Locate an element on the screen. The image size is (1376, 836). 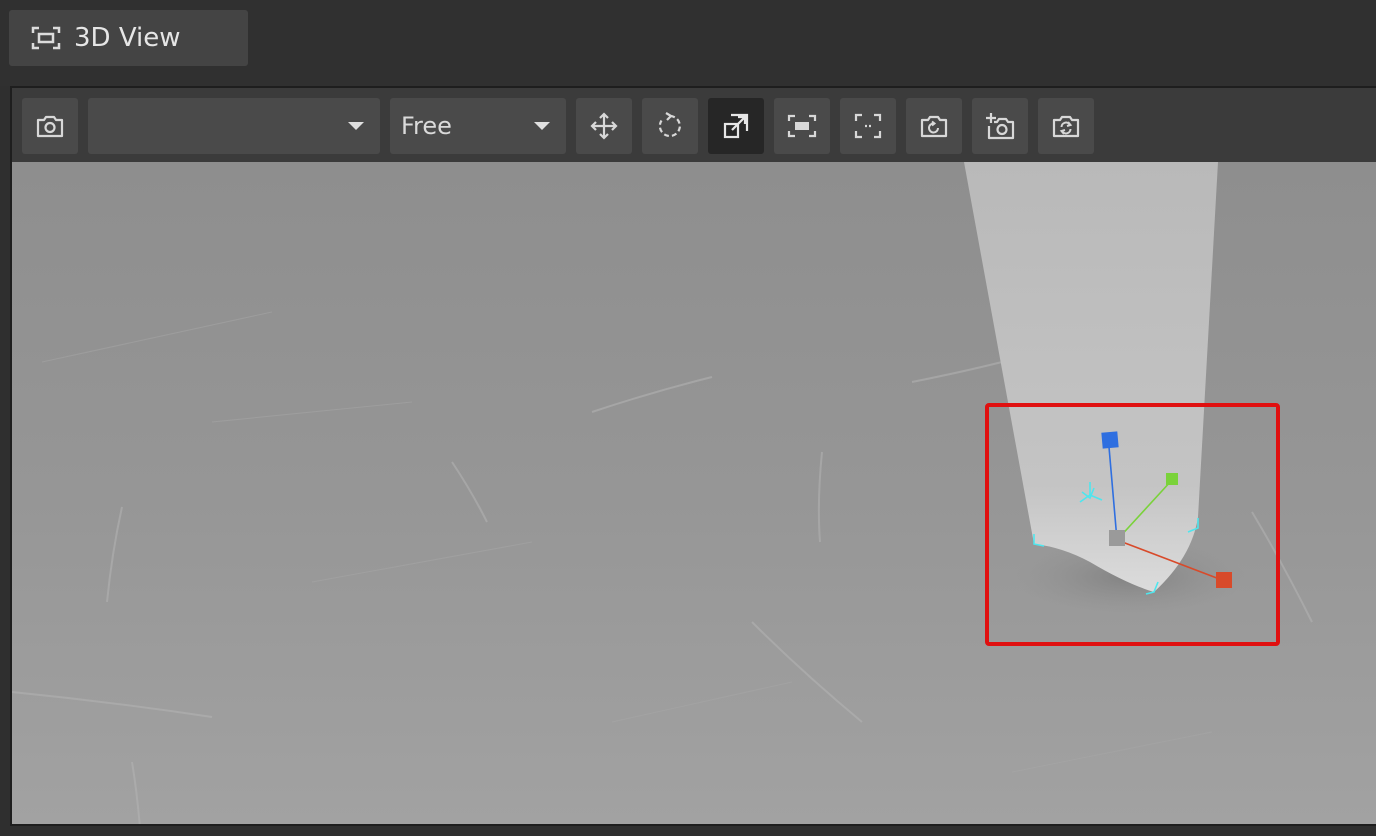
move-arrows-icon is located at coordinates (604, 126).